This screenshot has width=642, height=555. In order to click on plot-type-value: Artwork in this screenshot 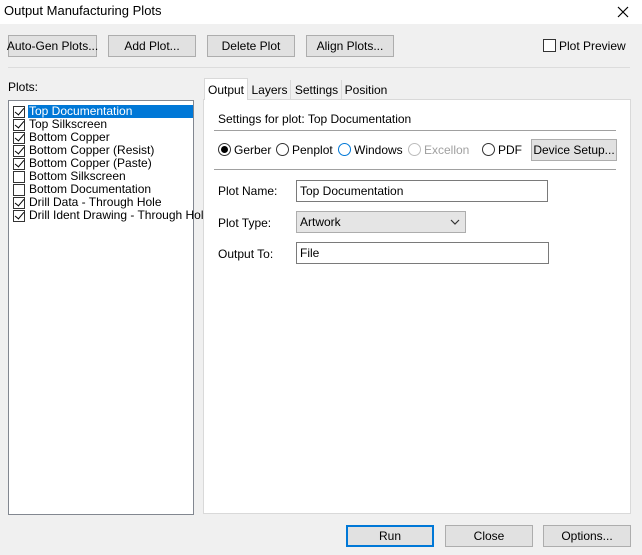, I will do `click(320, 222)`.